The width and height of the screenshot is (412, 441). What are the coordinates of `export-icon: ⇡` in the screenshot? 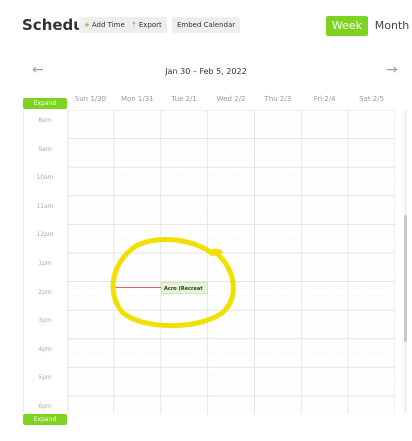 It's located at (134, 25).